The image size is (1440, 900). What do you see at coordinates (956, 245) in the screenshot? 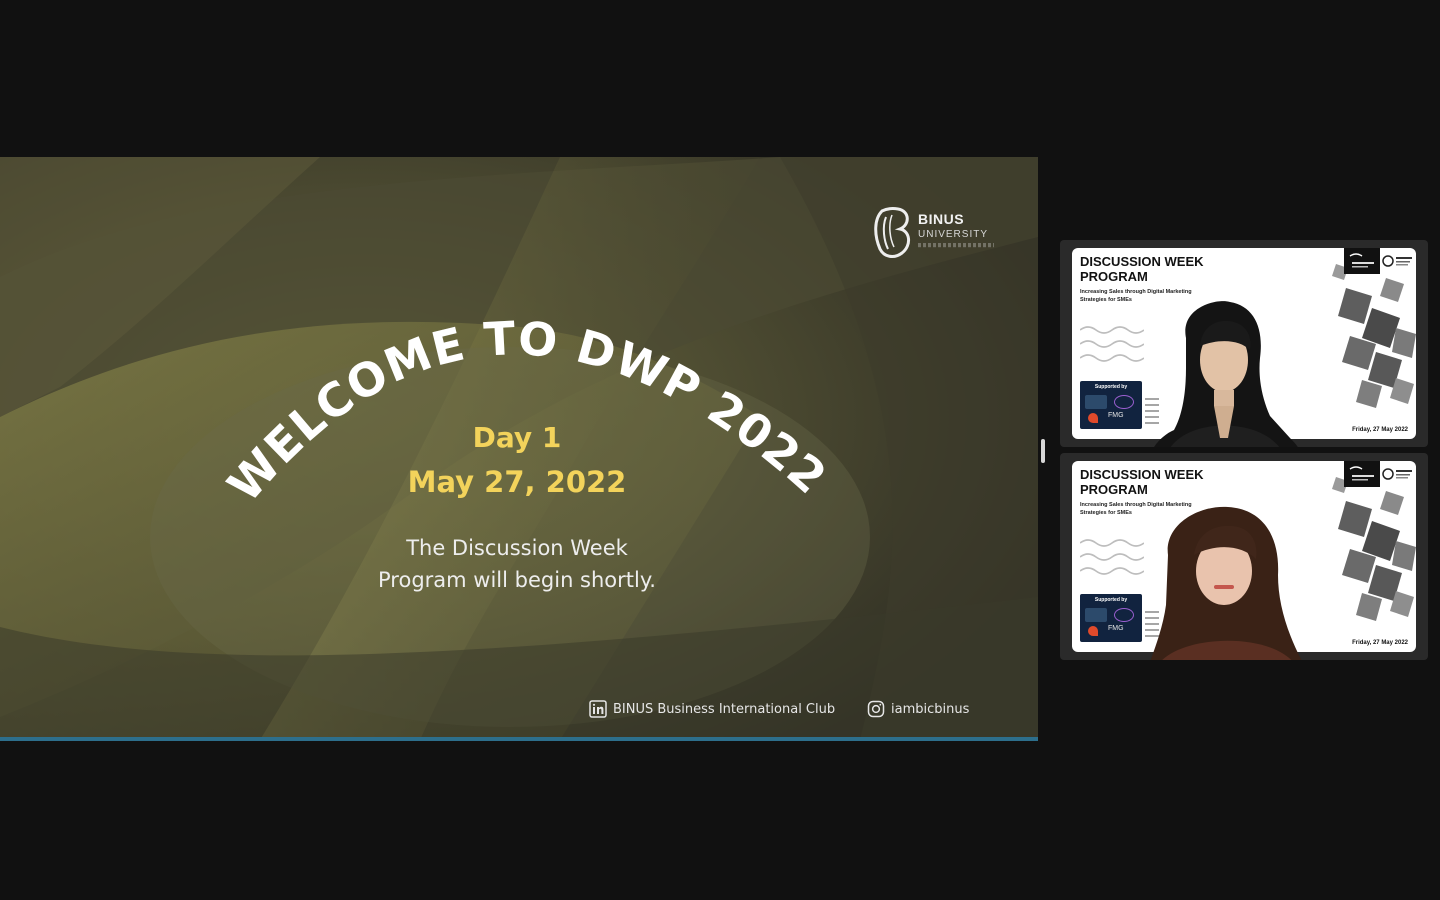
I see `logo-fine-print` at bounding box center [956, 245].